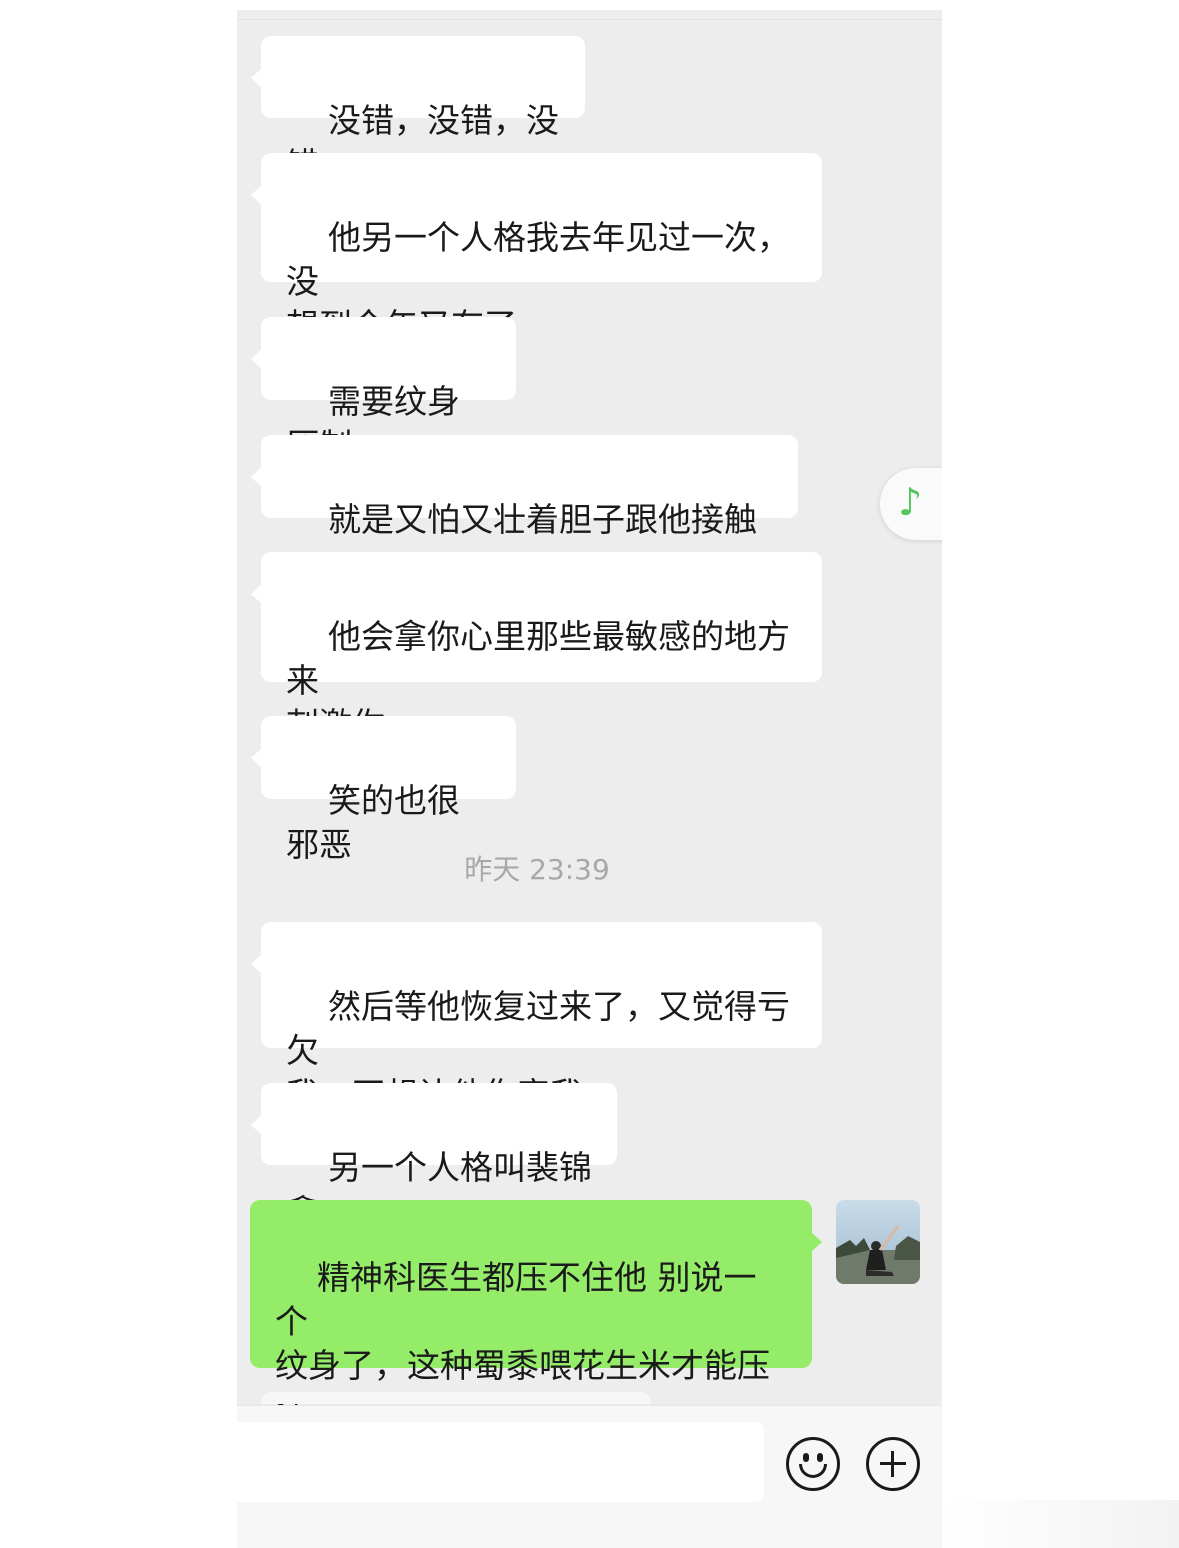  What do you see at coordinates (537, 869) in the screenshot?
I see `message-timestamp: 昨天 23:39` at bounding box center [537, 869].